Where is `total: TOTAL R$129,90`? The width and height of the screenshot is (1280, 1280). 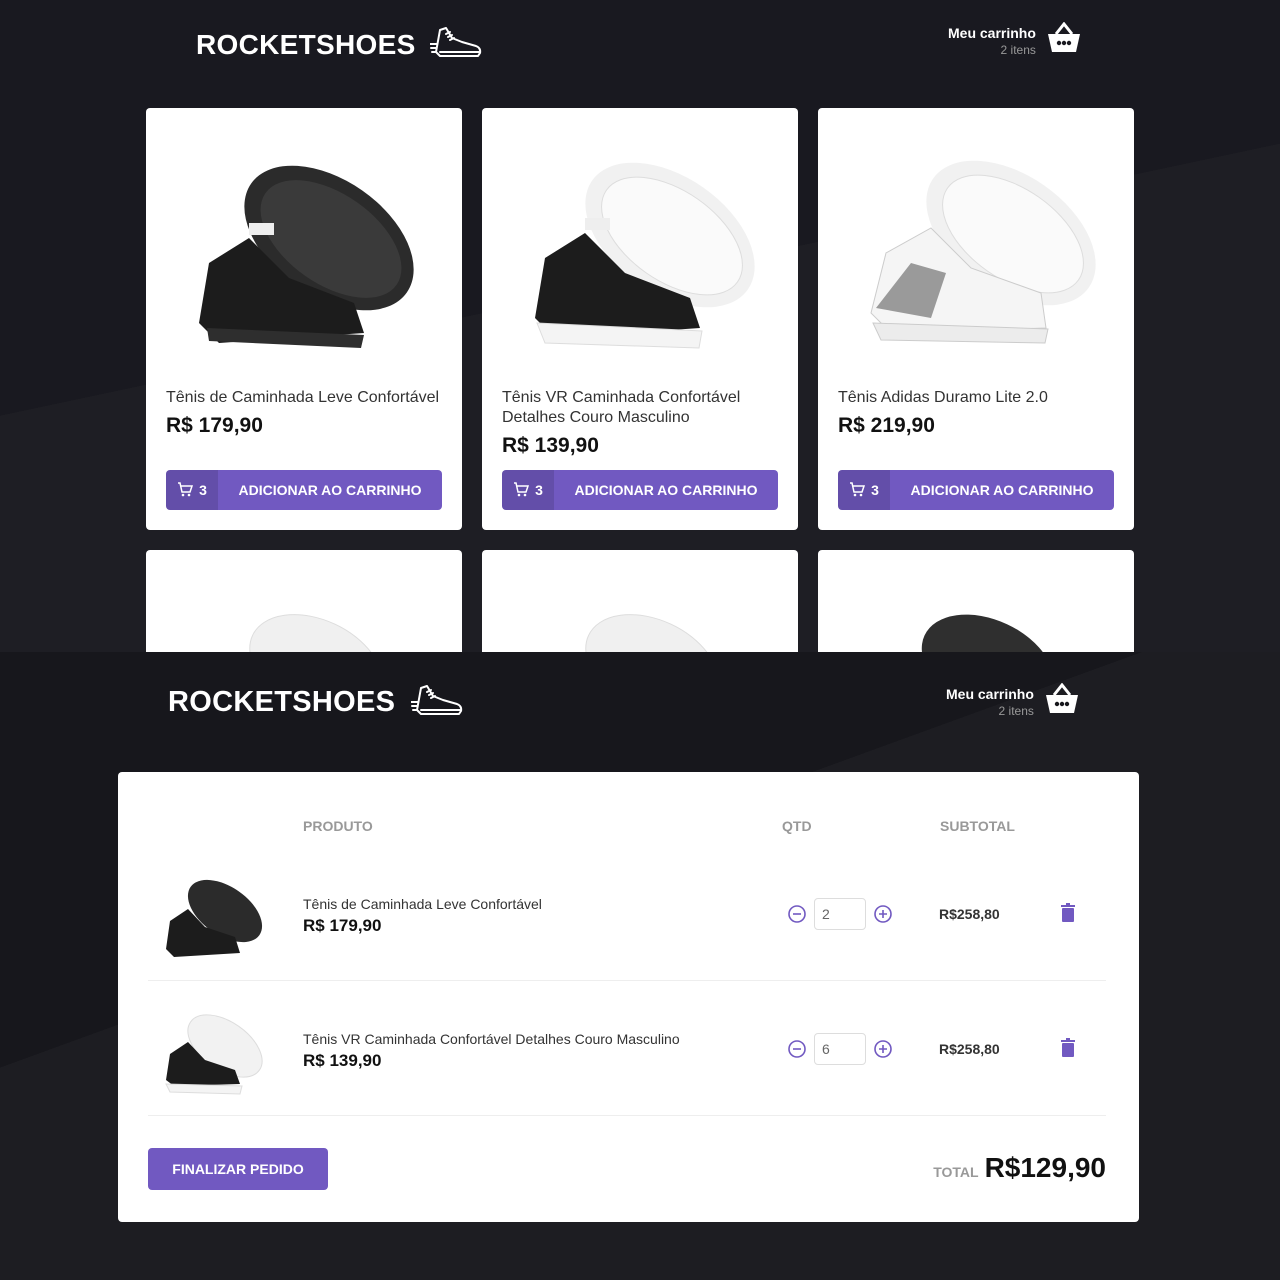 total: TOTAL R$129,90 is located at coordinates (1019, 1168).